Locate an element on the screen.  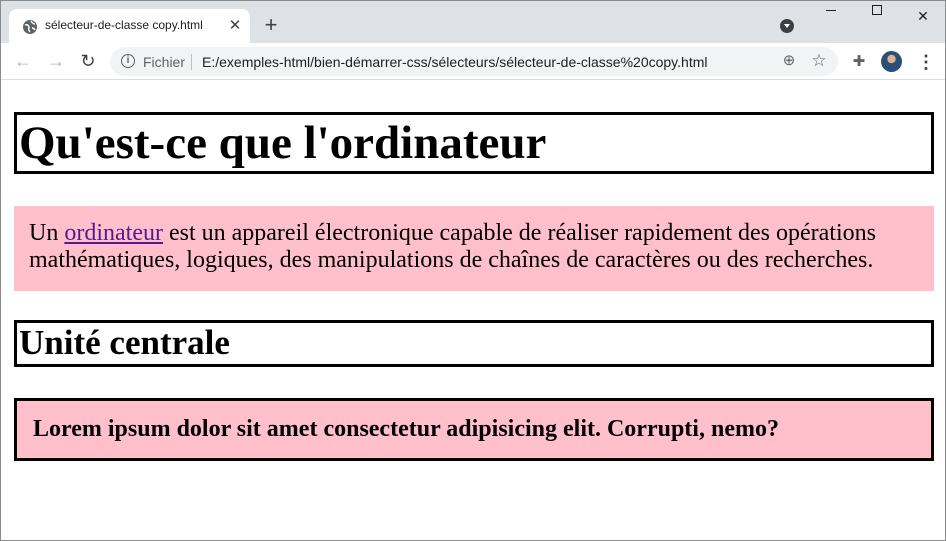
site-info-icon: i is located at coordinates (128, 61).